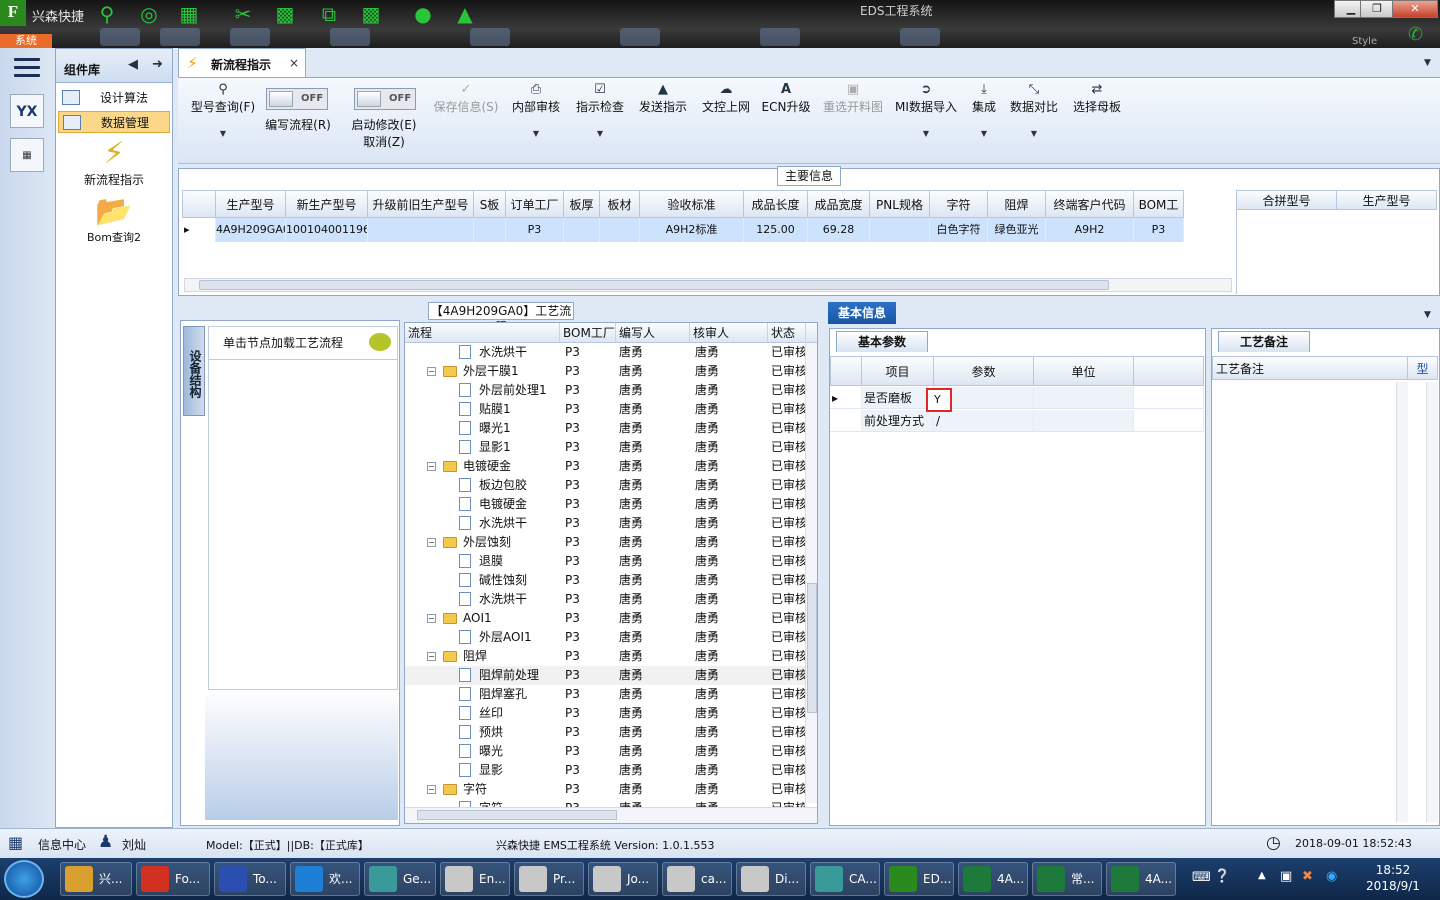  I want to click on col-process: 流程, so click(482, 333).